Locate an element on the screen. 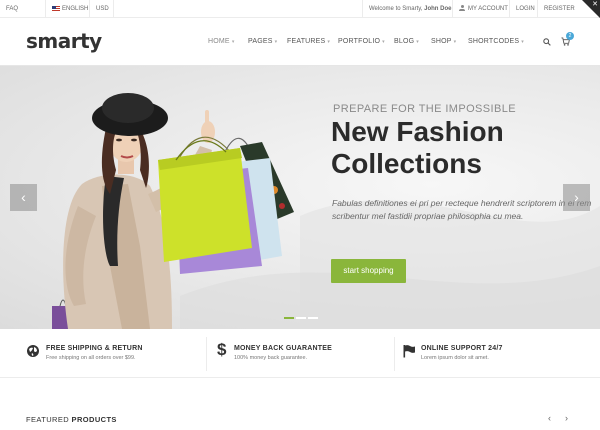 The image size is (600, 430). nav-label-features: FEATURES is located at coordinates (306, 41).